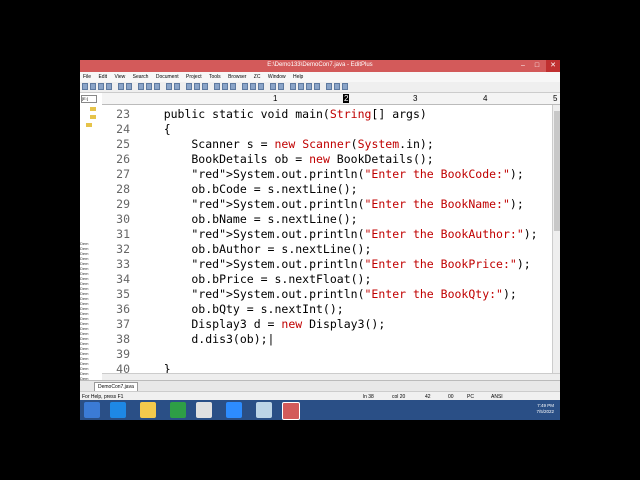 Image resolution: width=640 pixels, height=480 pixels. What do you see at coordinates (85, 86) in the screenshot?
I see `new-file-icon` at bounding box center [85, 86].